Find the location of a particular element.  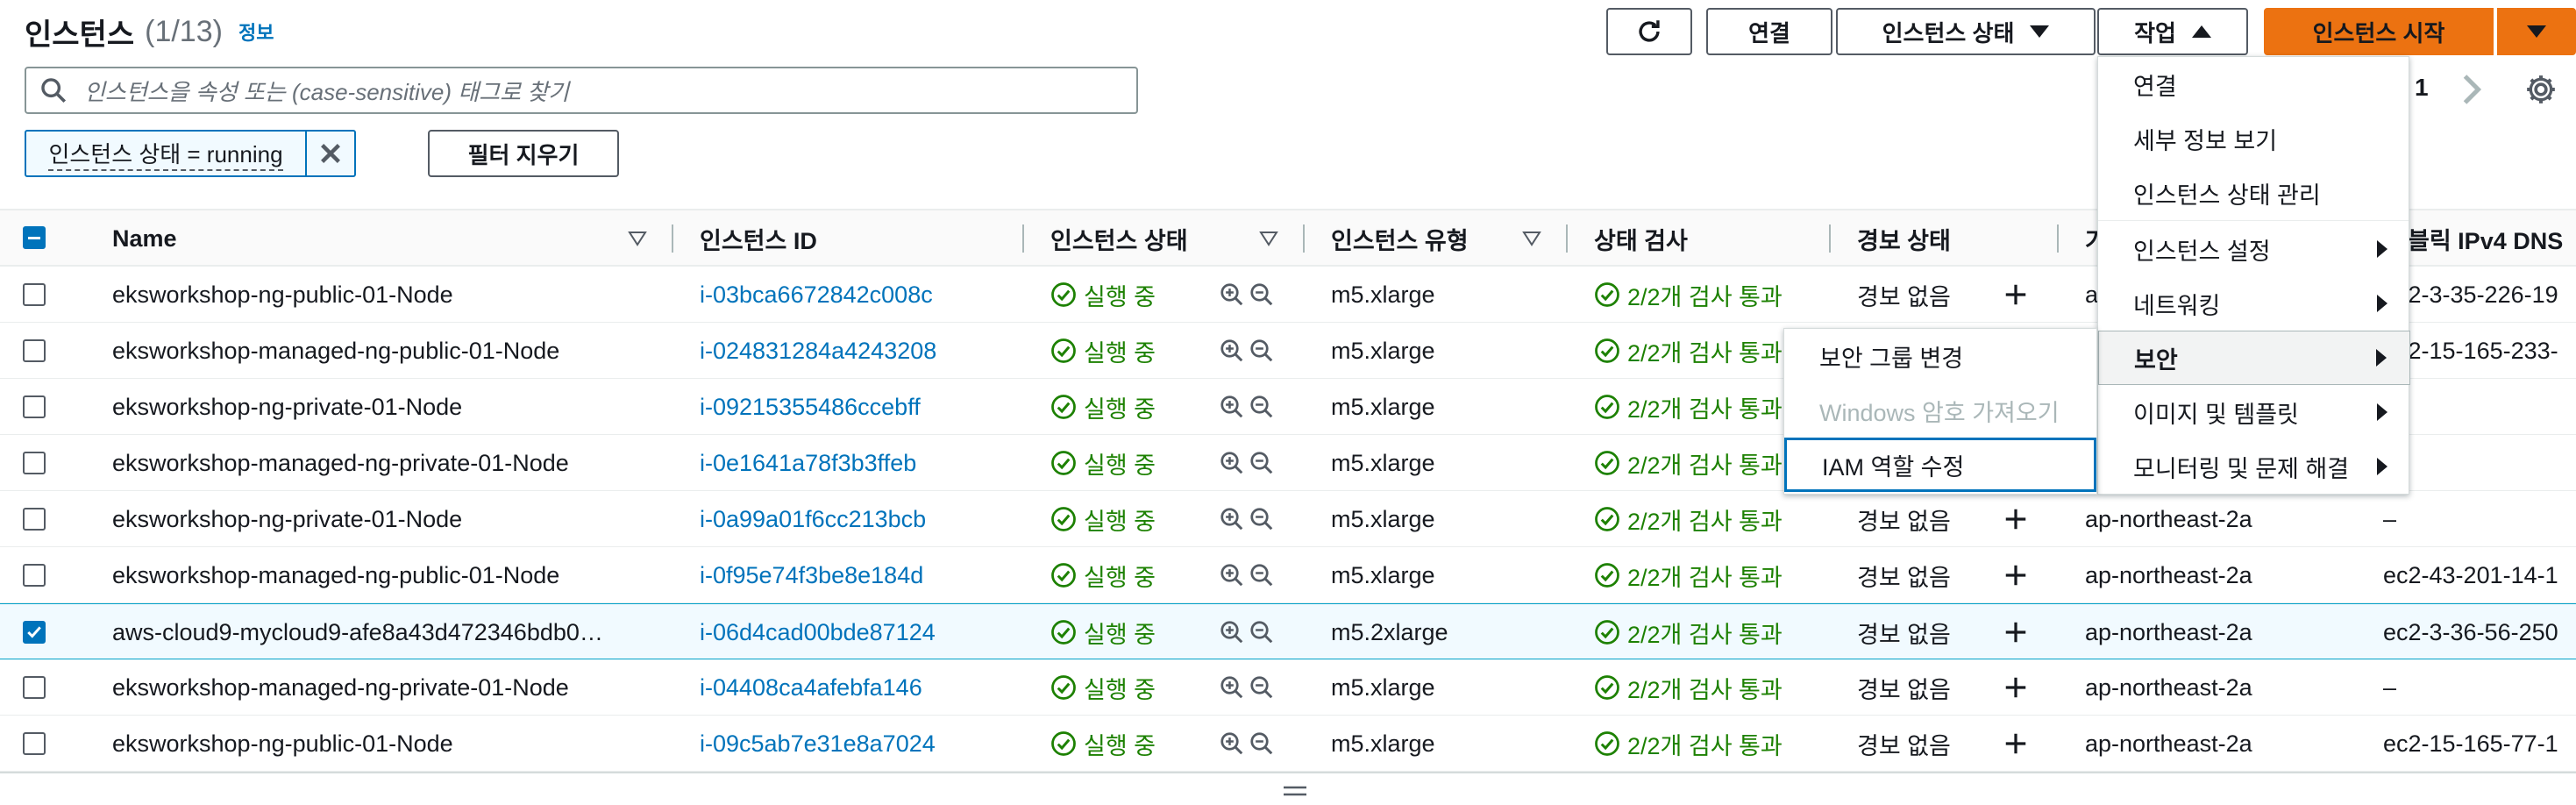

menu-item-instance-settings: 인스턴스 설정 is located at coordinates (2254, 249).